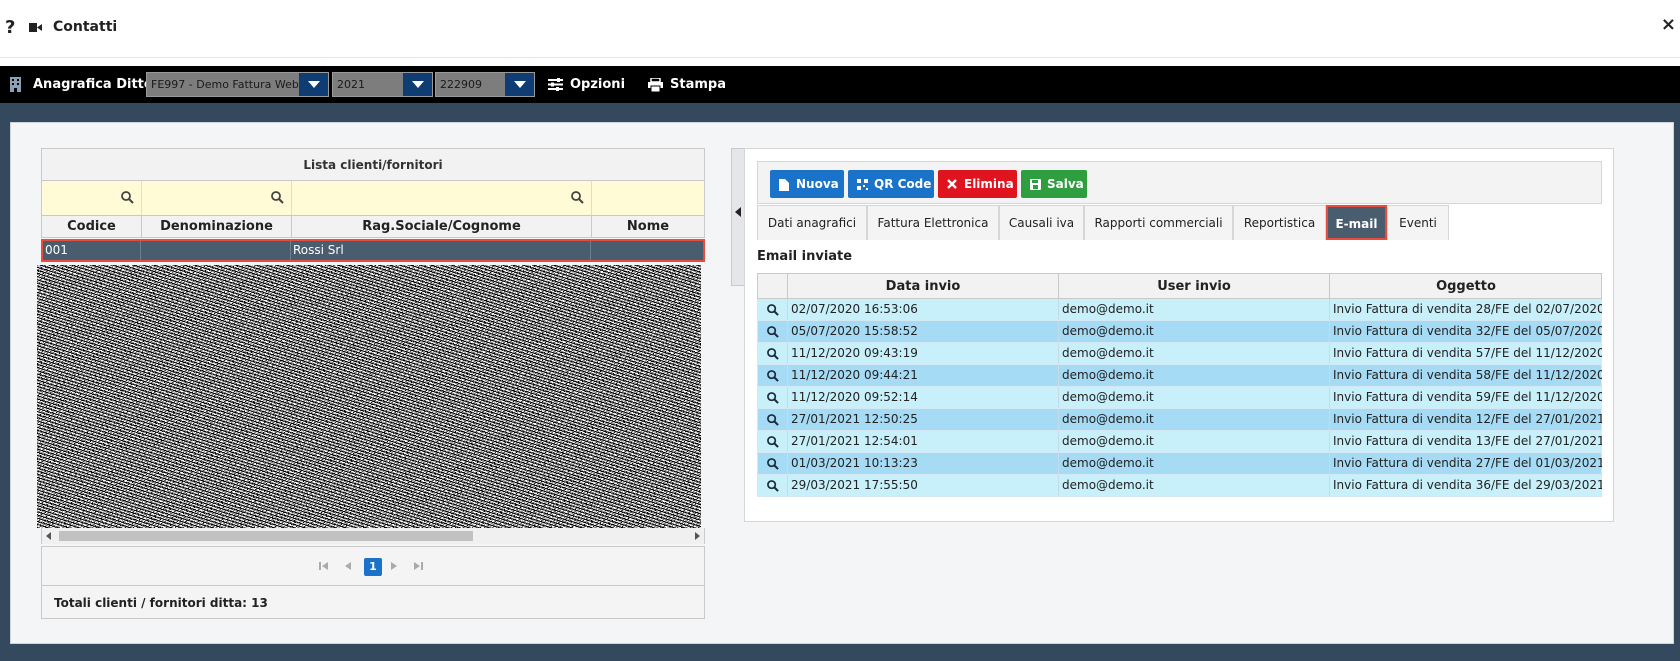 The height and width of the screenshot is (661, 1680). Describe the element at coordinates (217, 227) in the screenshot. I see `column-header-denominazione: Denominazione` at that location.